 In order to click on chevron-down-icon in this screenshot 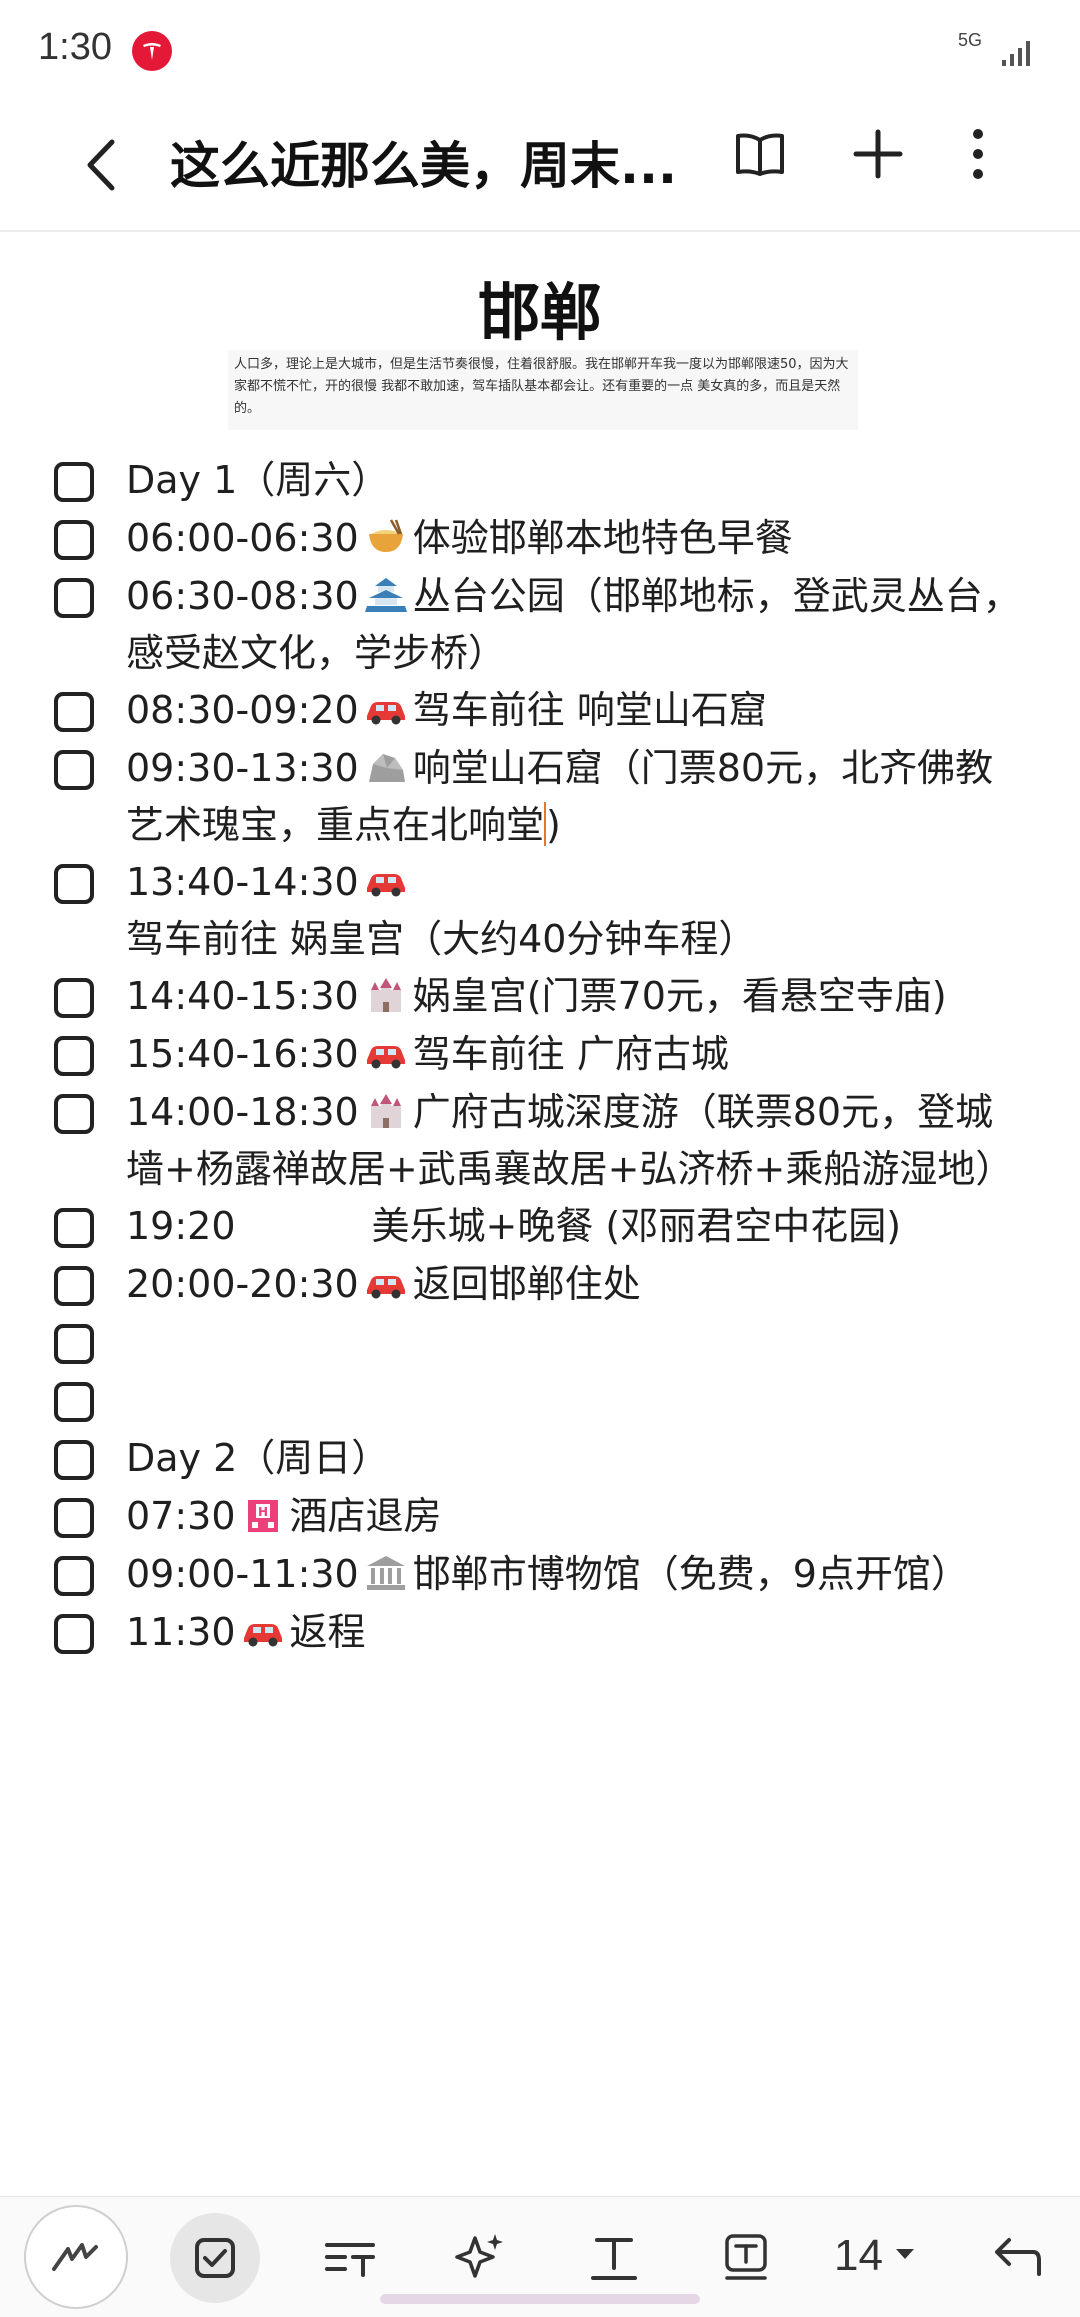, I will do `click(905, 2254)`.